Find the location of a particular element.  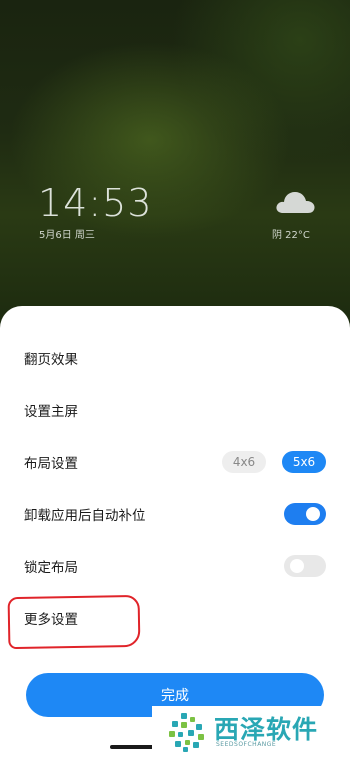

auto-fill-toggle is located at coordinates (305, 514).